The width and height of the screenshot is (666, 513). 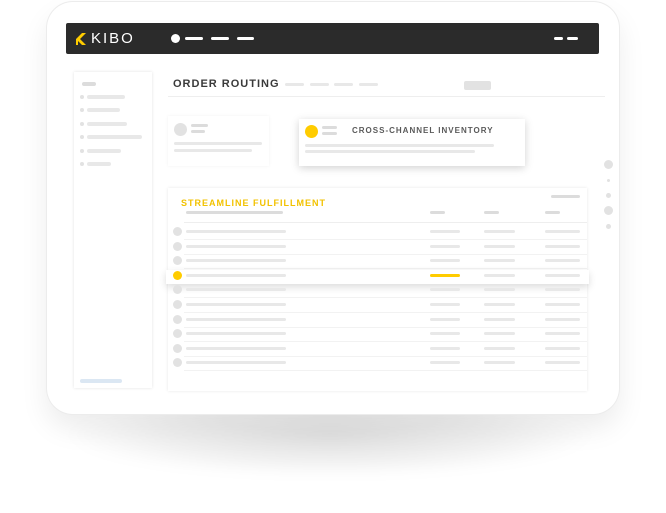 What do you see at coordinates (565, 196) in the screenshot?
I see `table-panel-action` at bounding box center [565, 196].